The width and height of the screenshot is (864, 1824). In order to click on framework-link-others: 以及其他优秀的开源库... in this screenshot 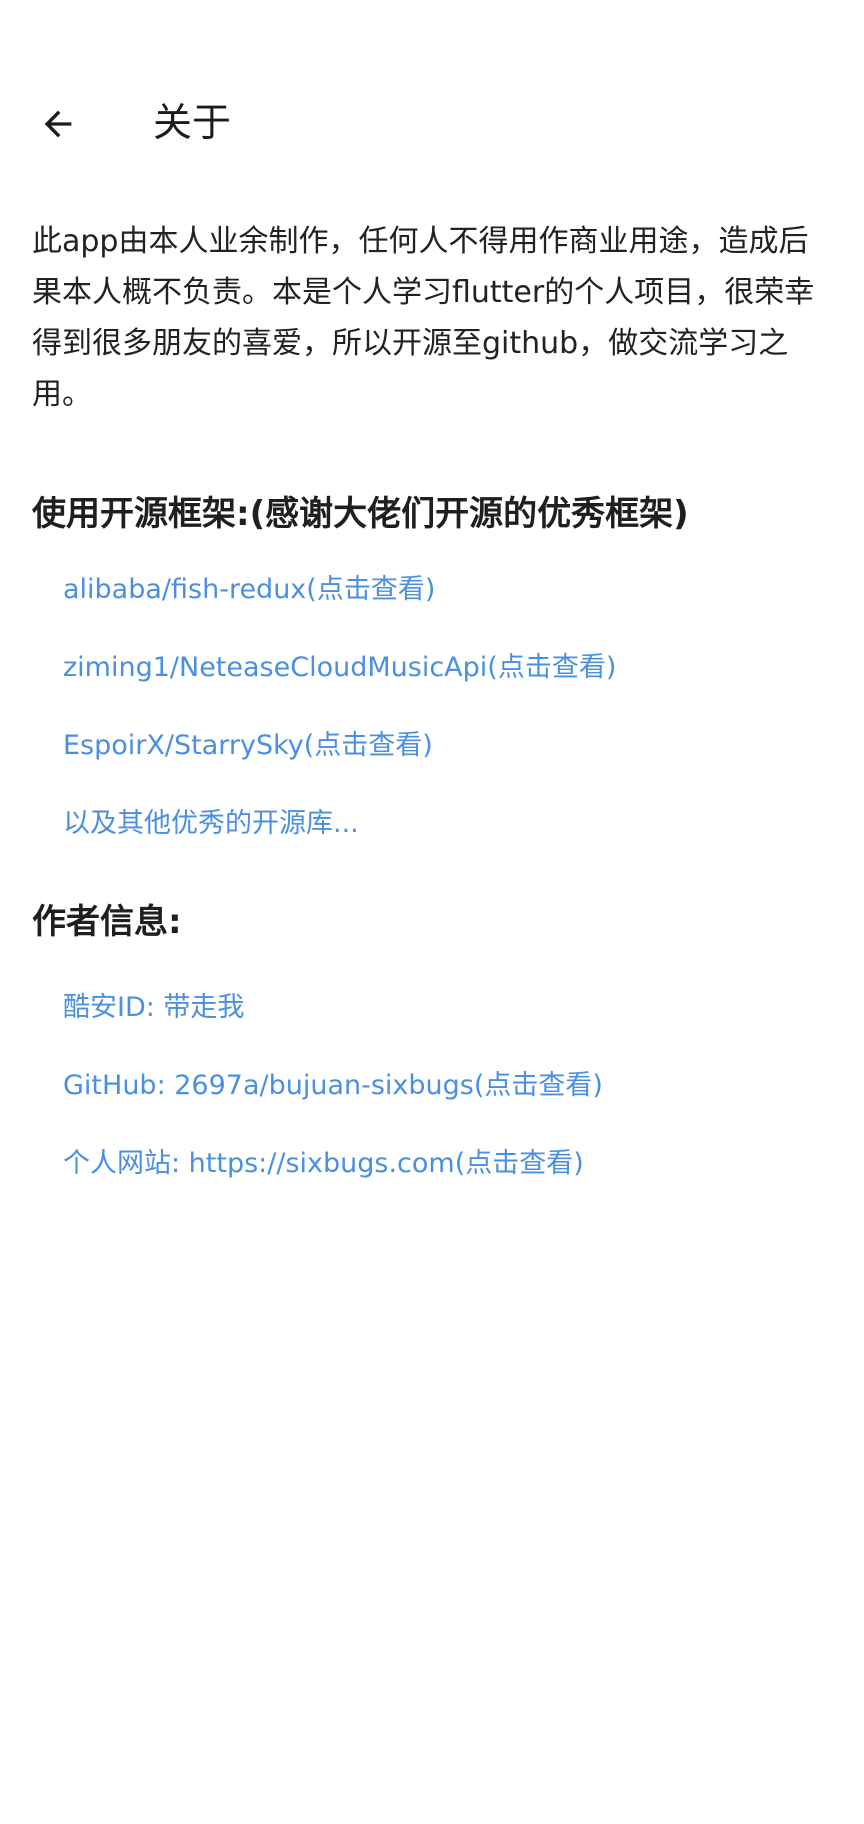, I will do `click(432, 824)`.